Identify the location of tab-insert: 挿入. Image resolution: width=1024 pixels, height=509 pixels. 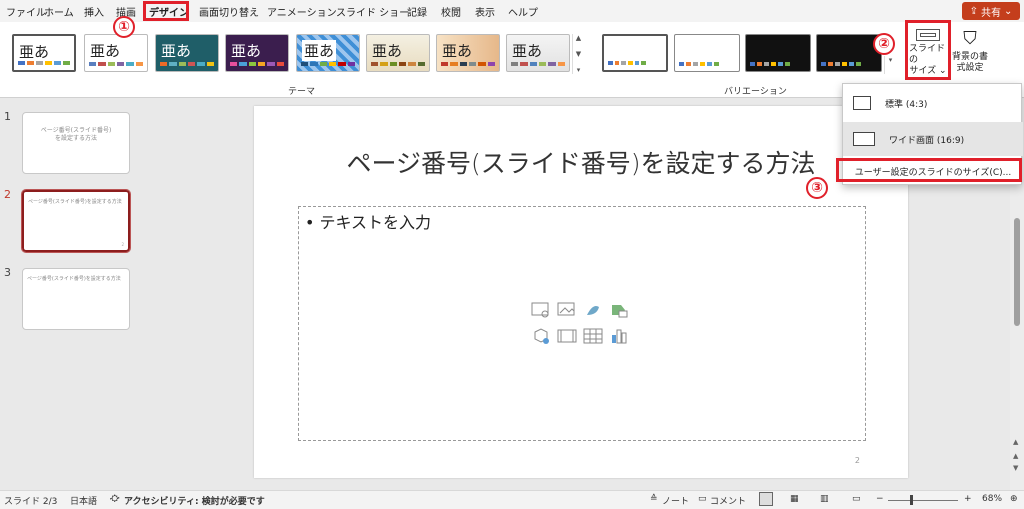
(94, 11).